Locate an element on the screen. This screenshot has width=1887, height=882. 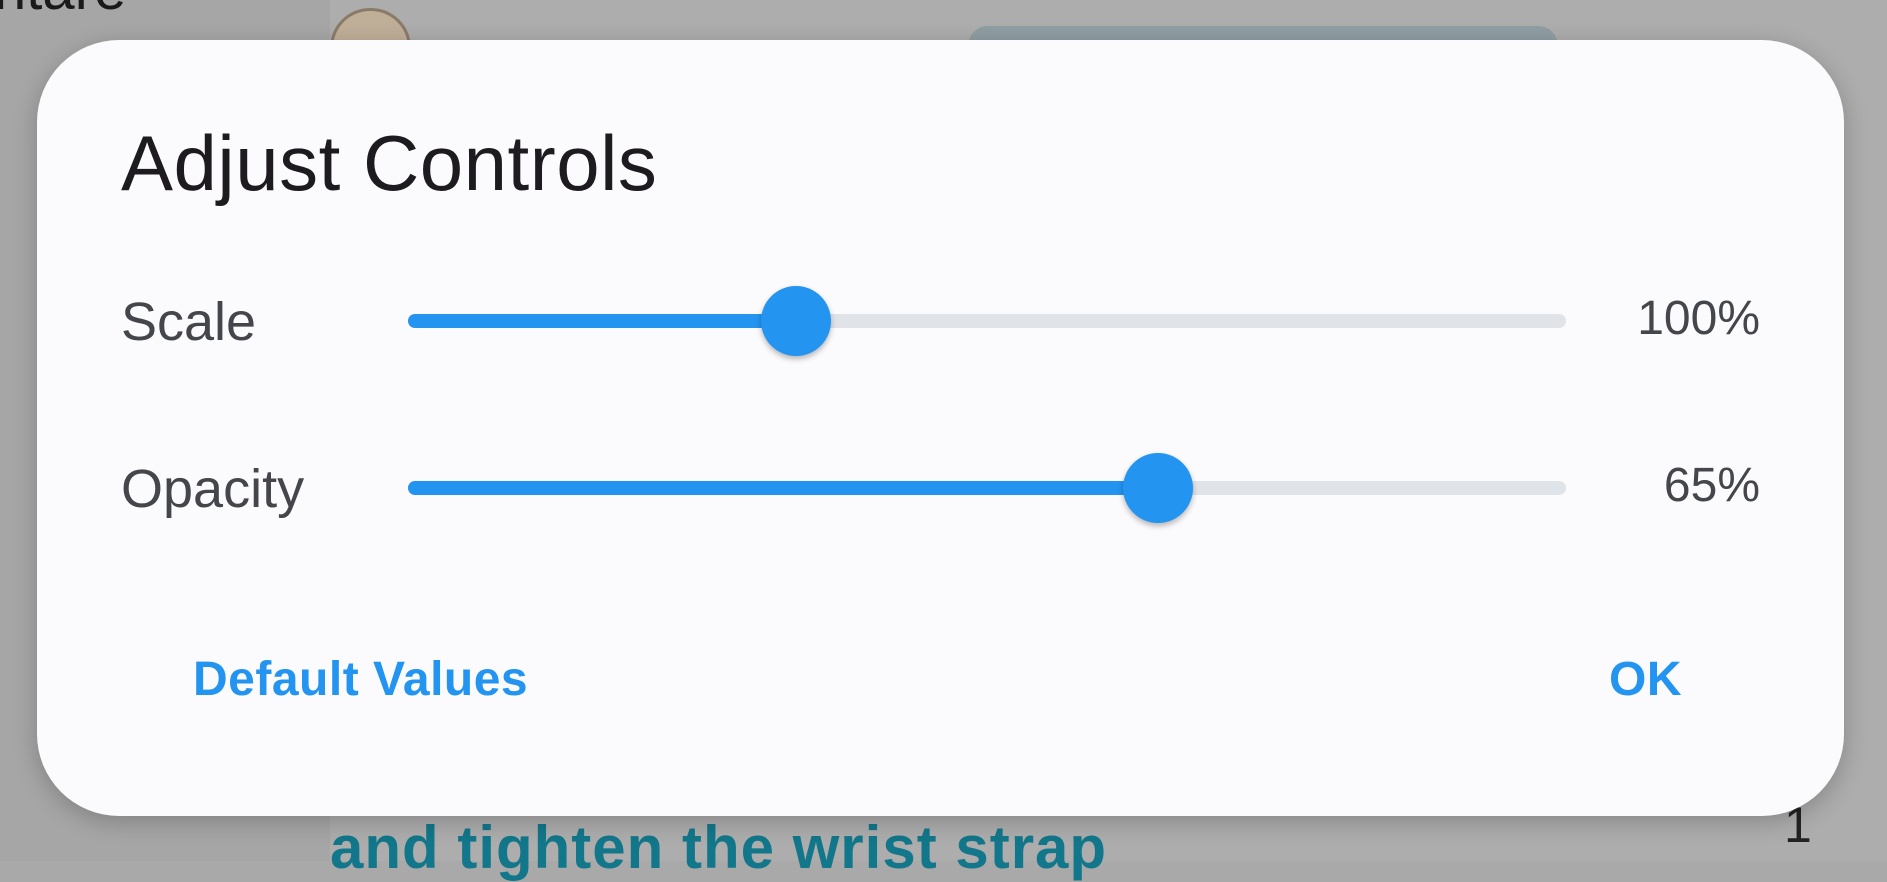
opacity-row: Opacity 65% is located at coordinates (940, 488).